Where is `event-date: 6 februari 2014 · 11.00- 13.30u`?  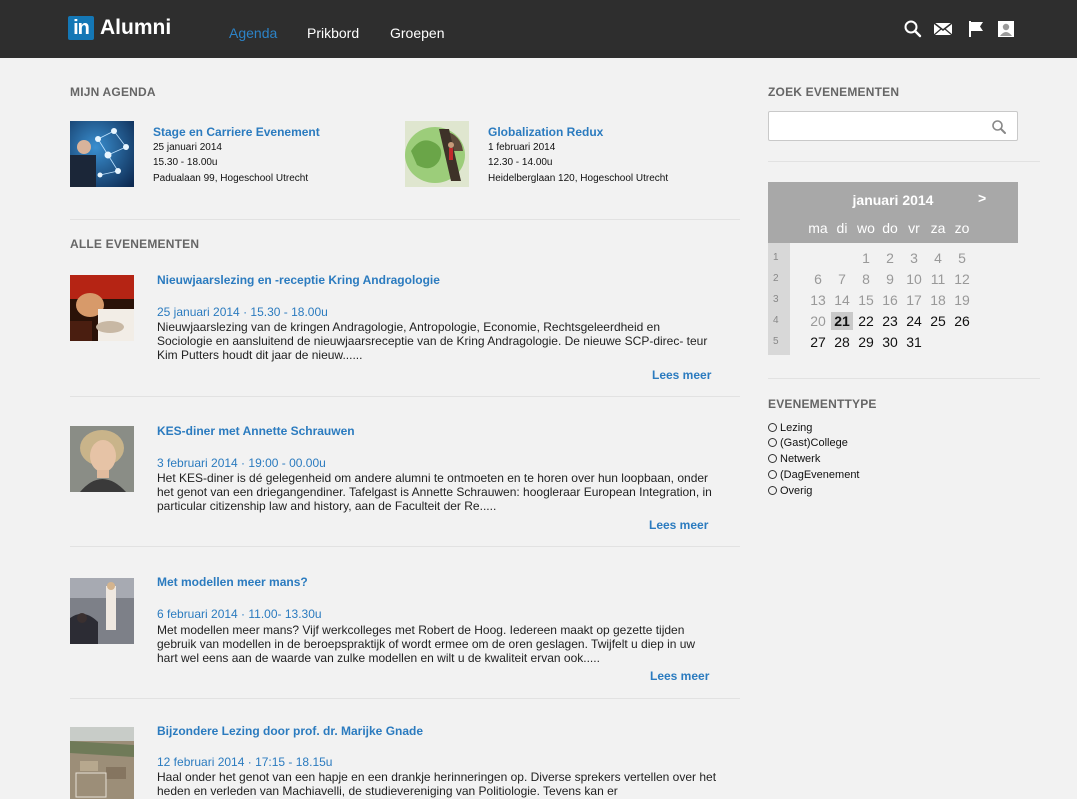
event-date: 6 februari 2014 · 11.00- 13.30u is located at coordinates (239, 614).